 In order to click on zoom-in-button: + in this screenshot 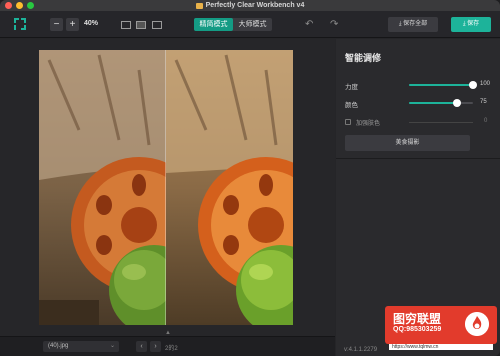, I will do `click(72, 24)`.